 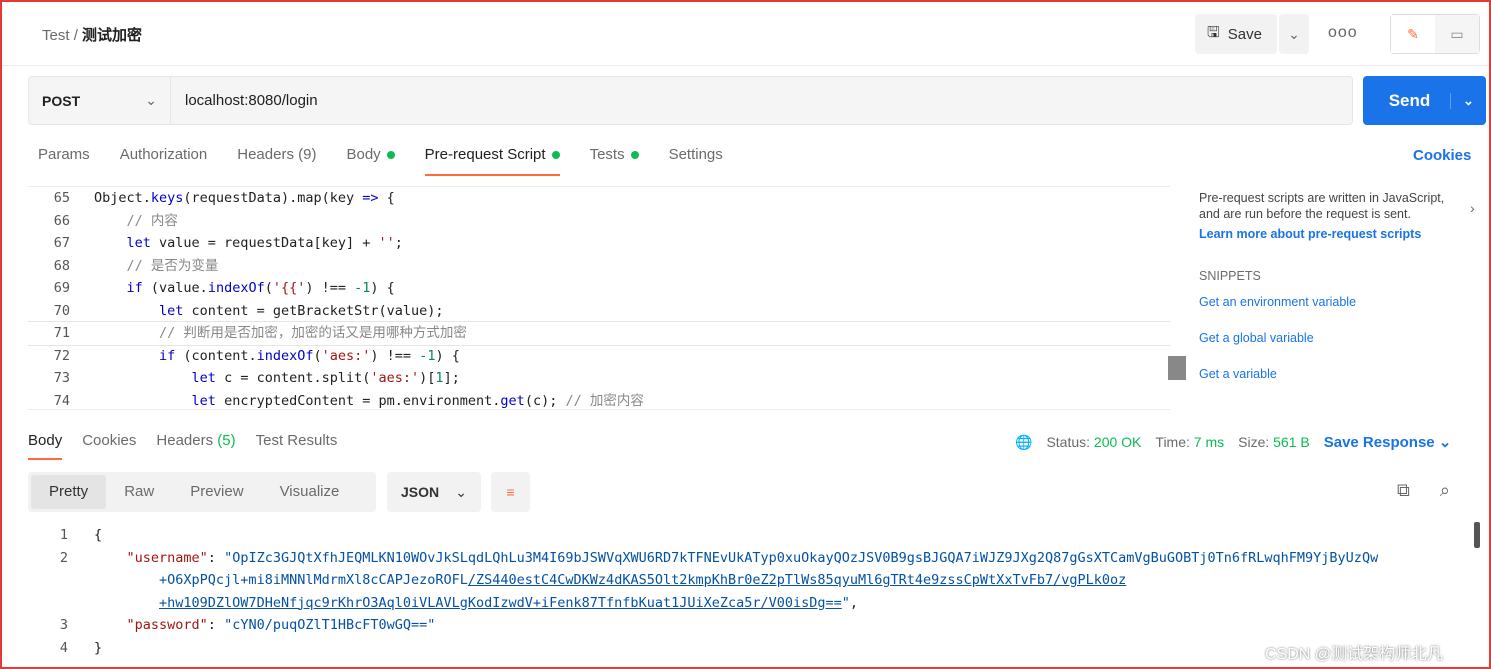 I want to click on tab-params: Params, so click(x=64, y=161).